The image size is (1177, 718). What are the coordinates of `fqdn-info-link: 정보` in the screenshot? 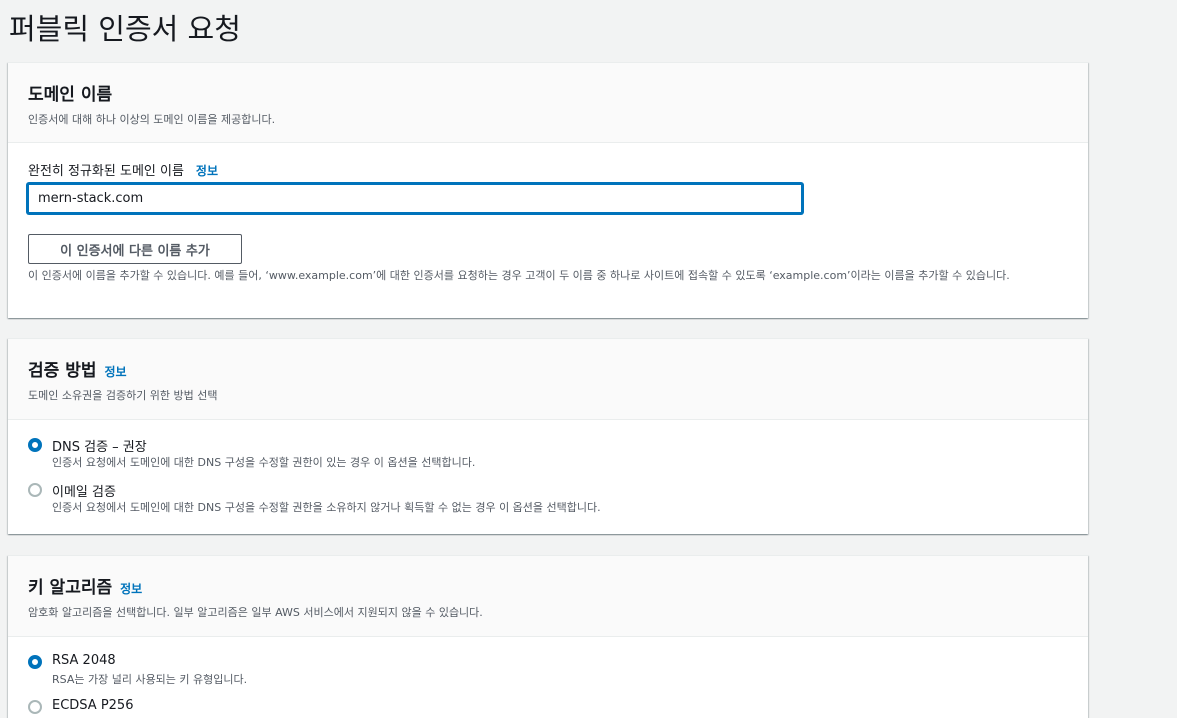 It's located at (207, 170).